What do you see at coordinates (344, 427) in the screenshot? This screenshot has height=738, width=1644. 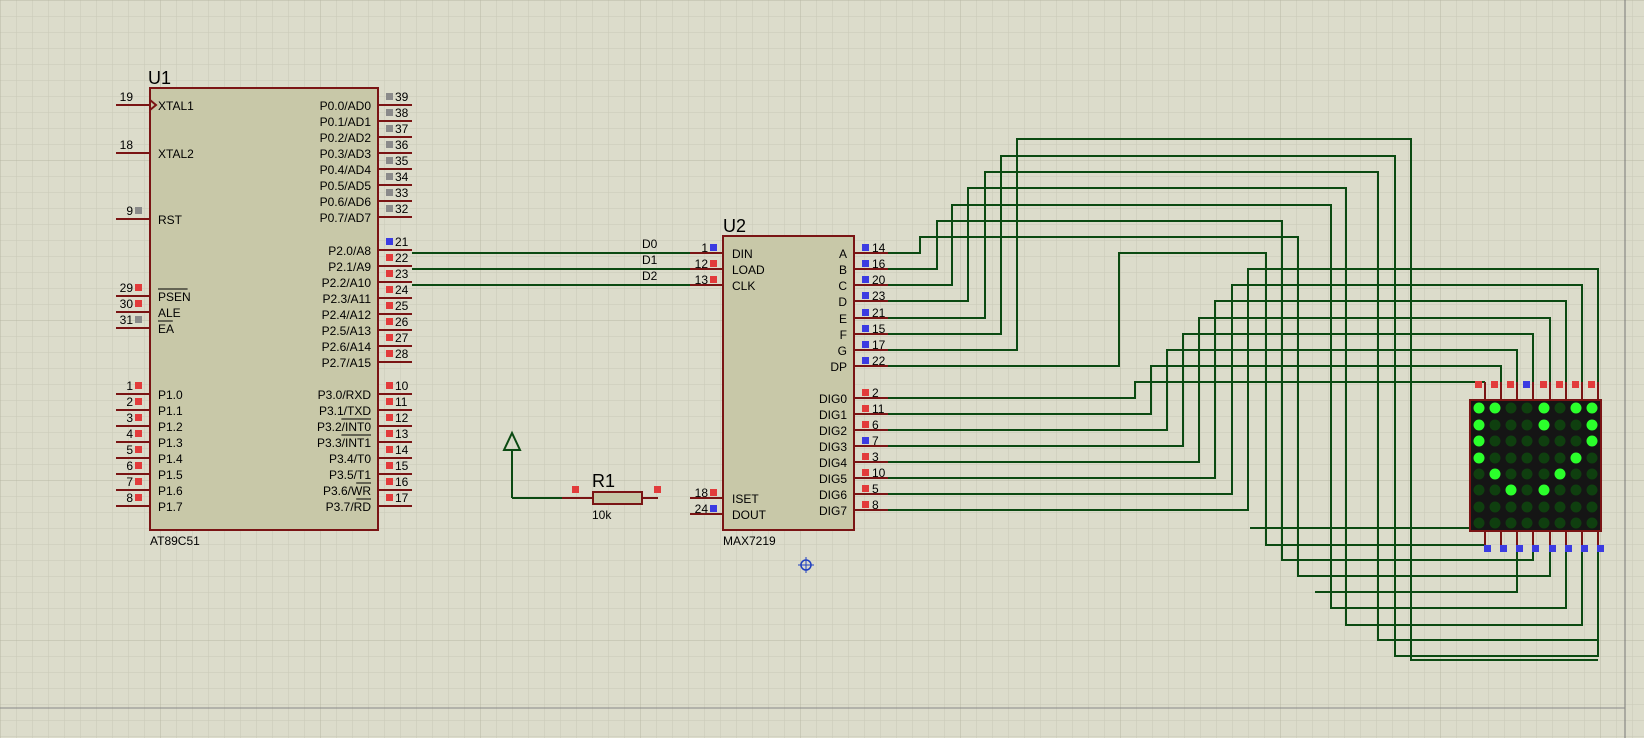 I see `u1-pin-label: P3.2/INT0` at bounding box center [344, 427].